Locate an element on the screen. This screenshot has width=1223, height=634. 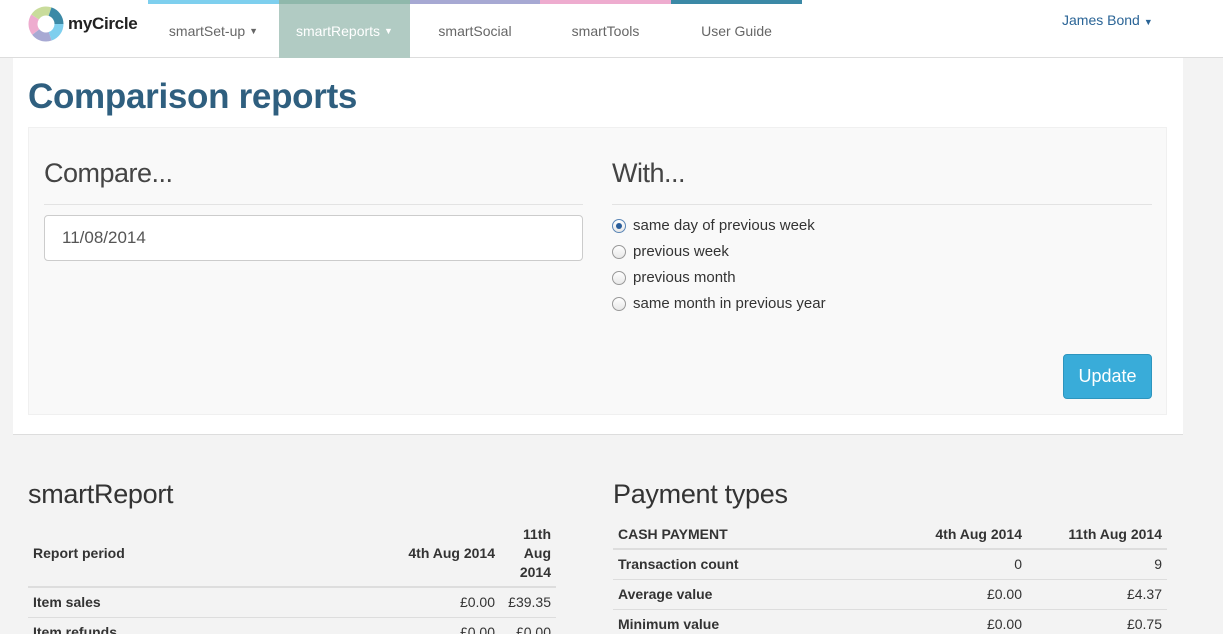
user-menu: James Bond ▼ is located at coordinates (1107, 20).